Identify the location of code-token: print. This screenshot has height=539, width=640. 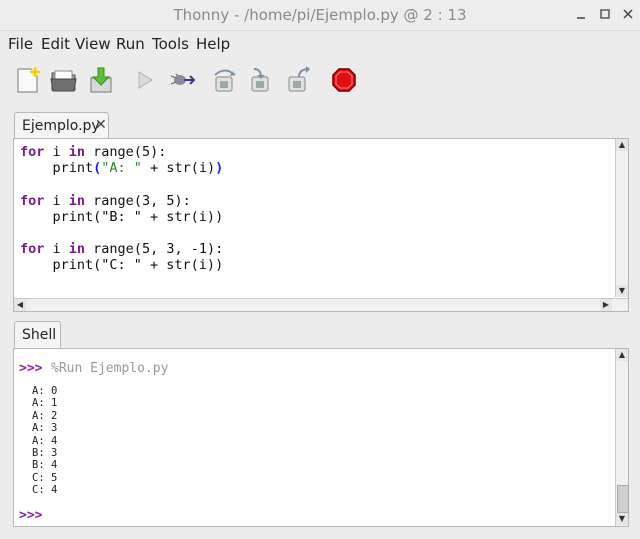
(57, 168).